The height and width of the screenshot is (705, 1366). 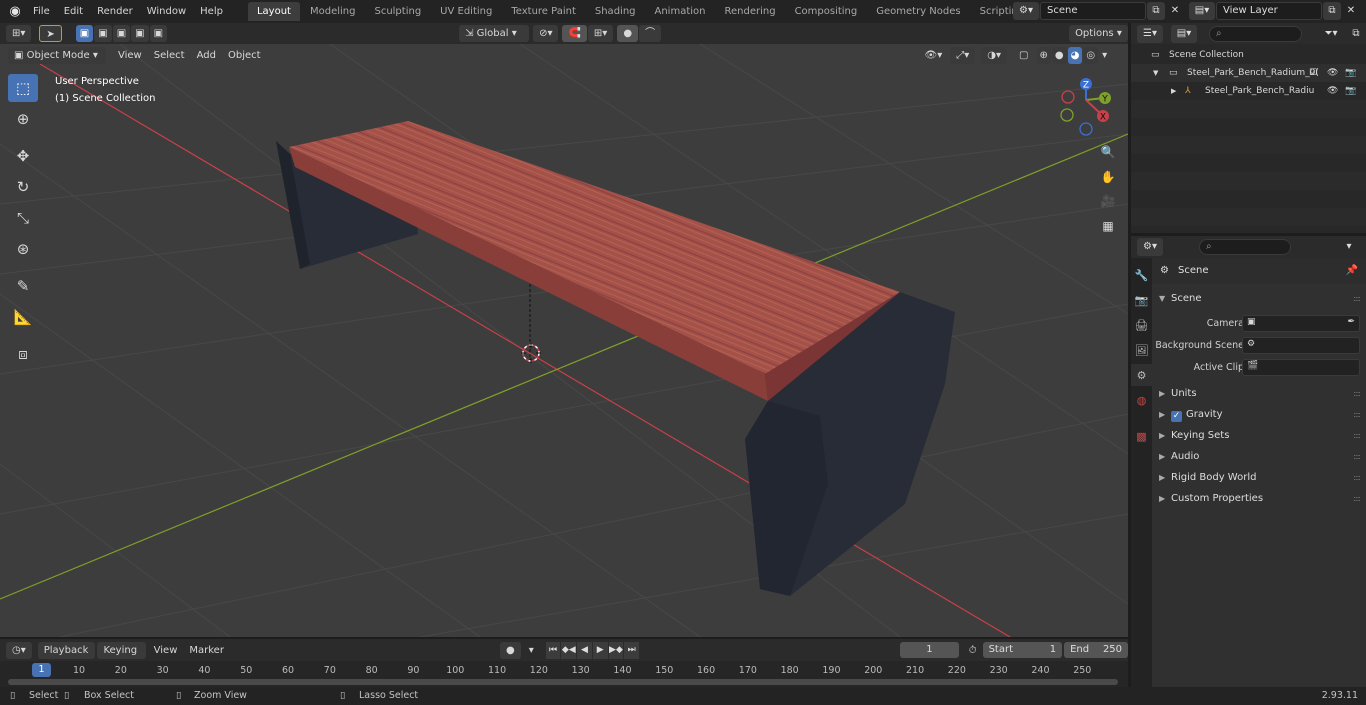 What do you see at coordinates (166, 11) in the screenshot?
I see `menu-window: Window` at bounding box center [166, 11].